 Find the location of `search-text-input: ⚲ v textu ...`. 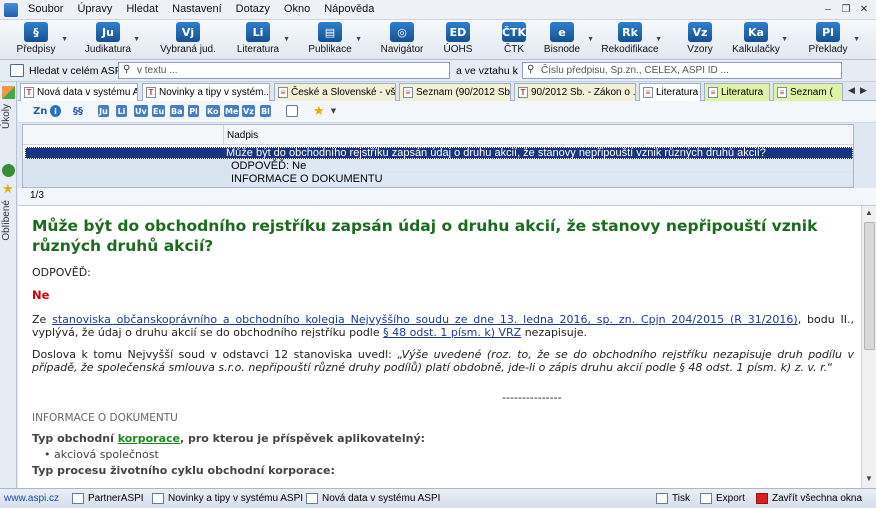

search-text-input: ⚲ v textu ... is located at coordinates (284, 70).